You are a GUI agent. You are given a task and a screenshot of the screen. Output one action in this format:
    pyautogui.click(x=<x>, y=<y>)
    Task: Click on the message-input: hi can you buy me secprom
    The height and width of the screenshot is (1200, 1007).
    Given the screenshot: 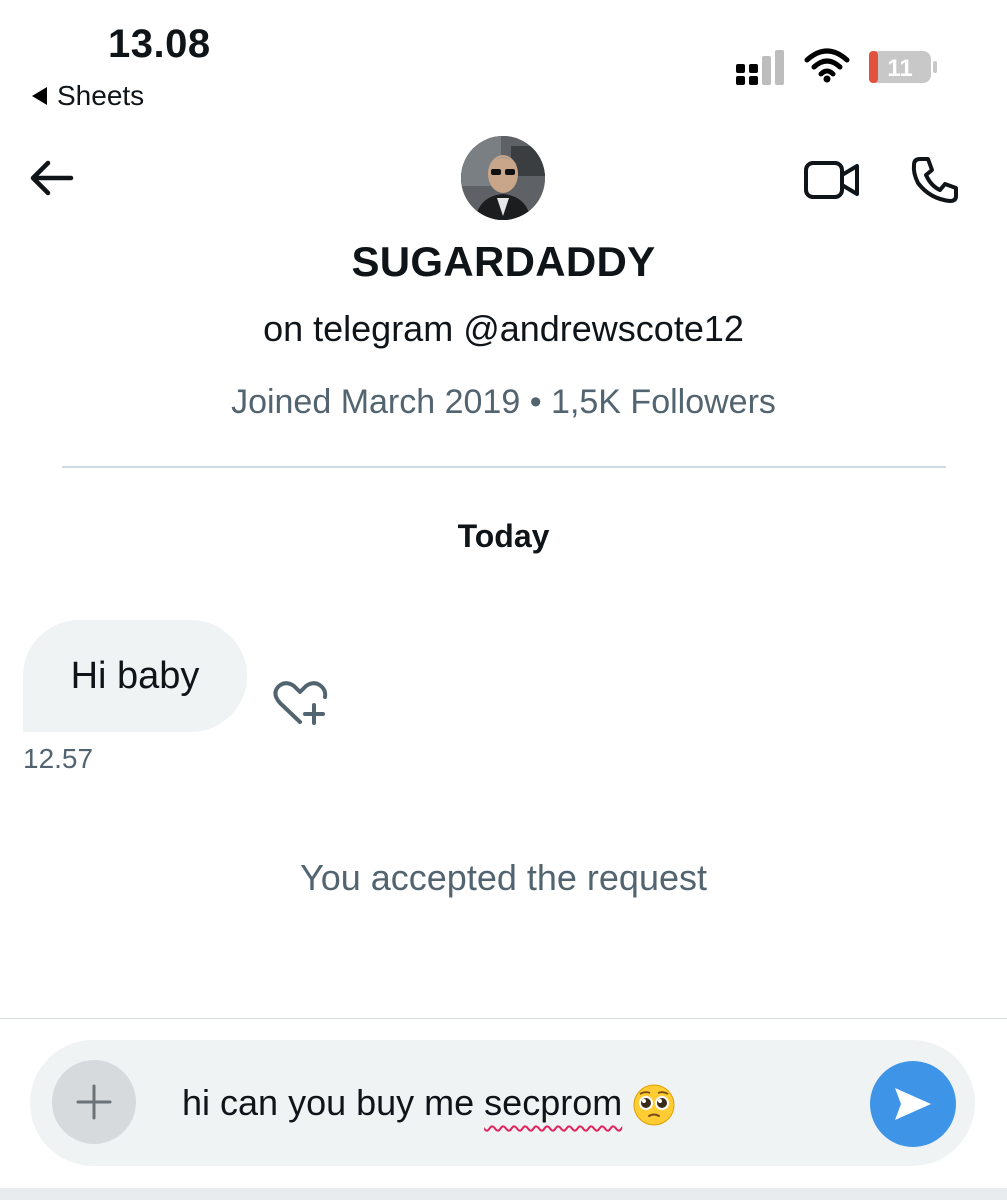 What is the action you would take?
    pyautogui.click(x=429, y=1104)
    